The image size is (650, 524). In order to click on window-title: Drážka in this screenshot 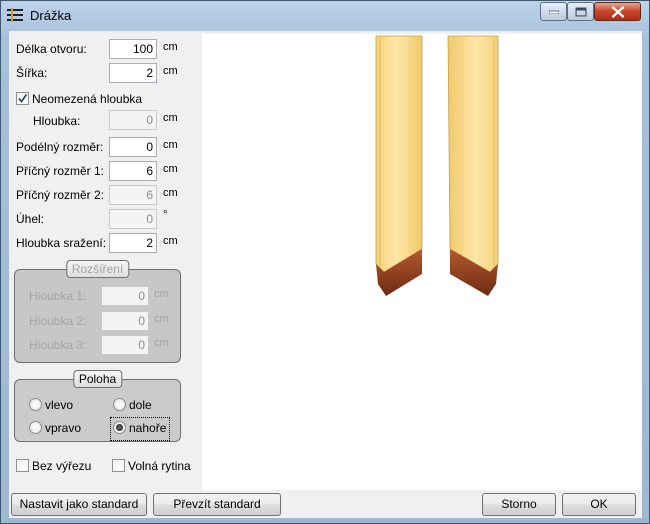, I will do `click(51, 15)`.